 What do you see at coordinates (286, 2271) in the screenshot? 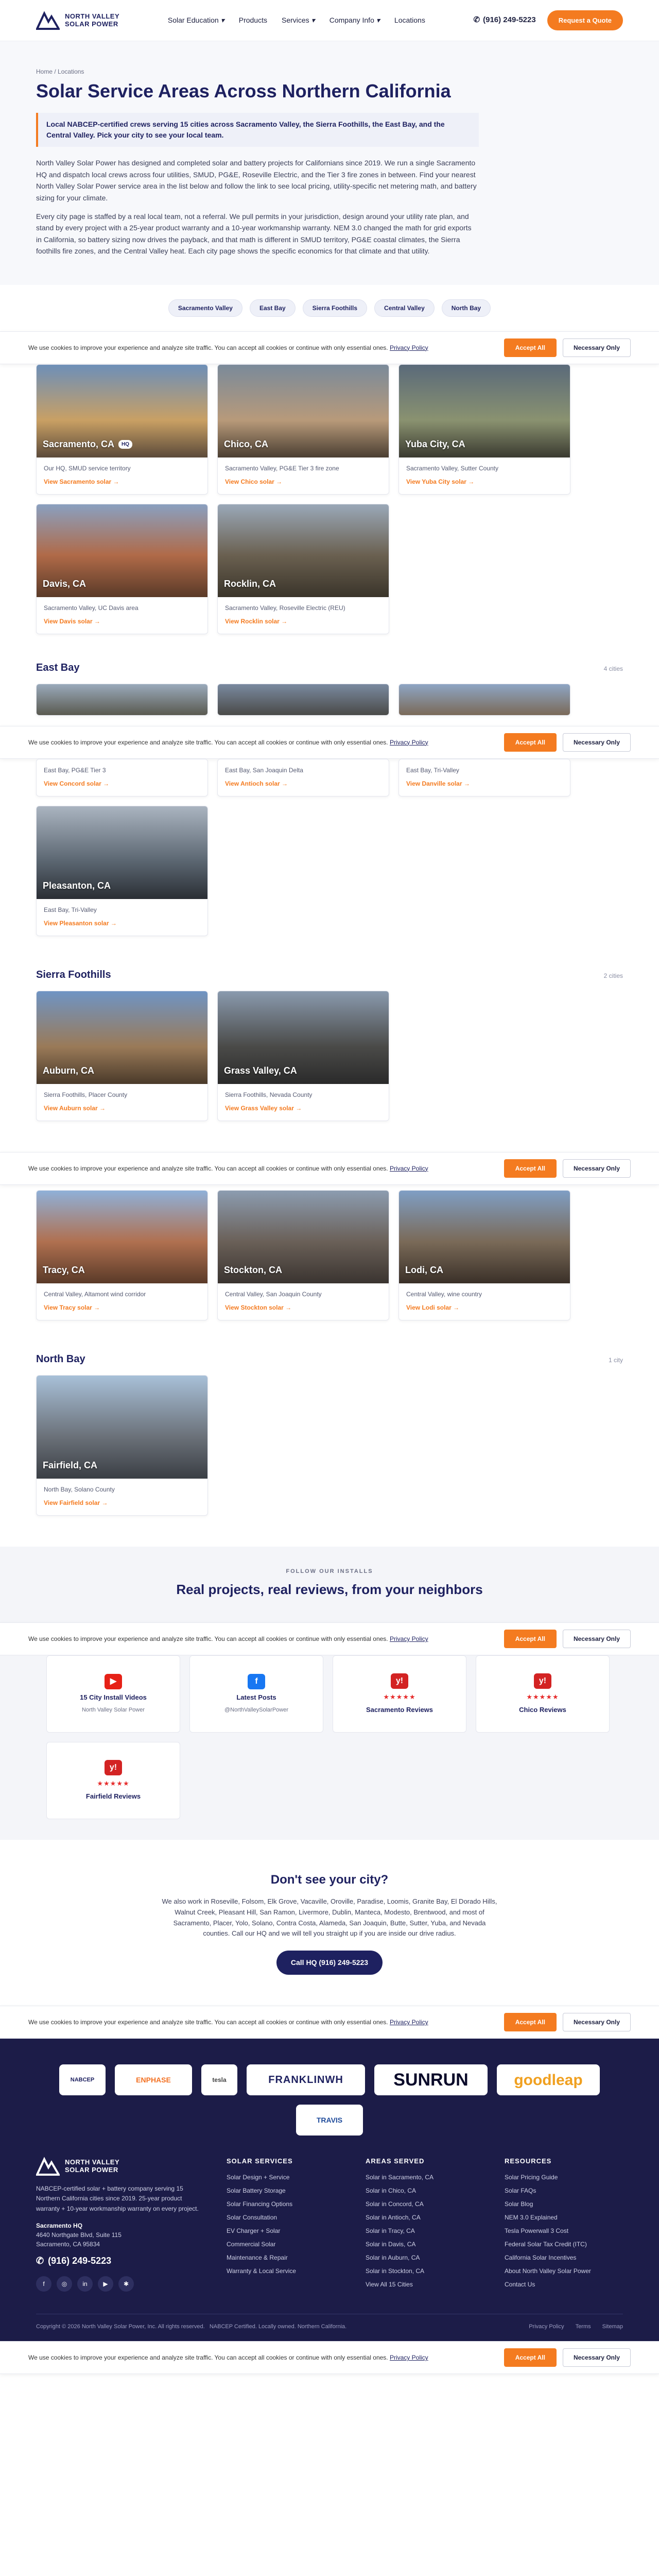
I see `footer-link: Warranty & Local Service` at bounding box center [286, 2271].